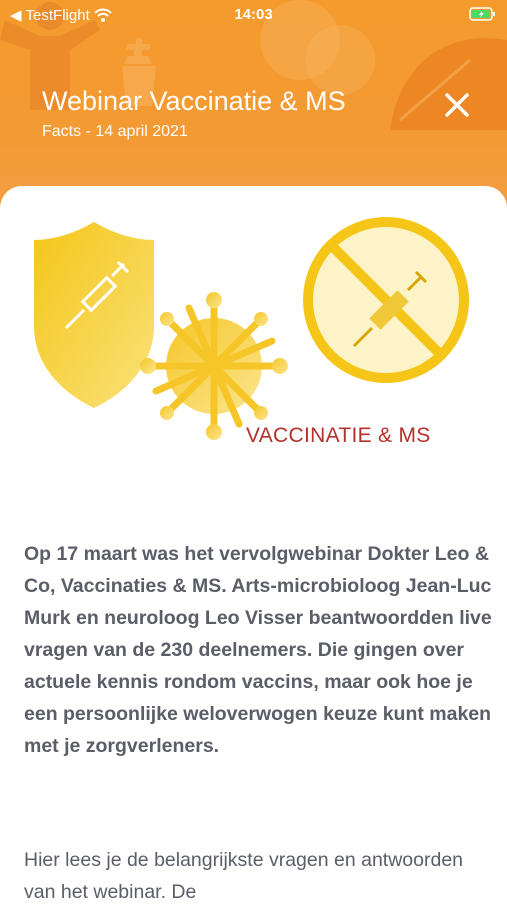 The width and height of the screenshot is (507, 908). I want to click on battery-icon, so click(483, 16).